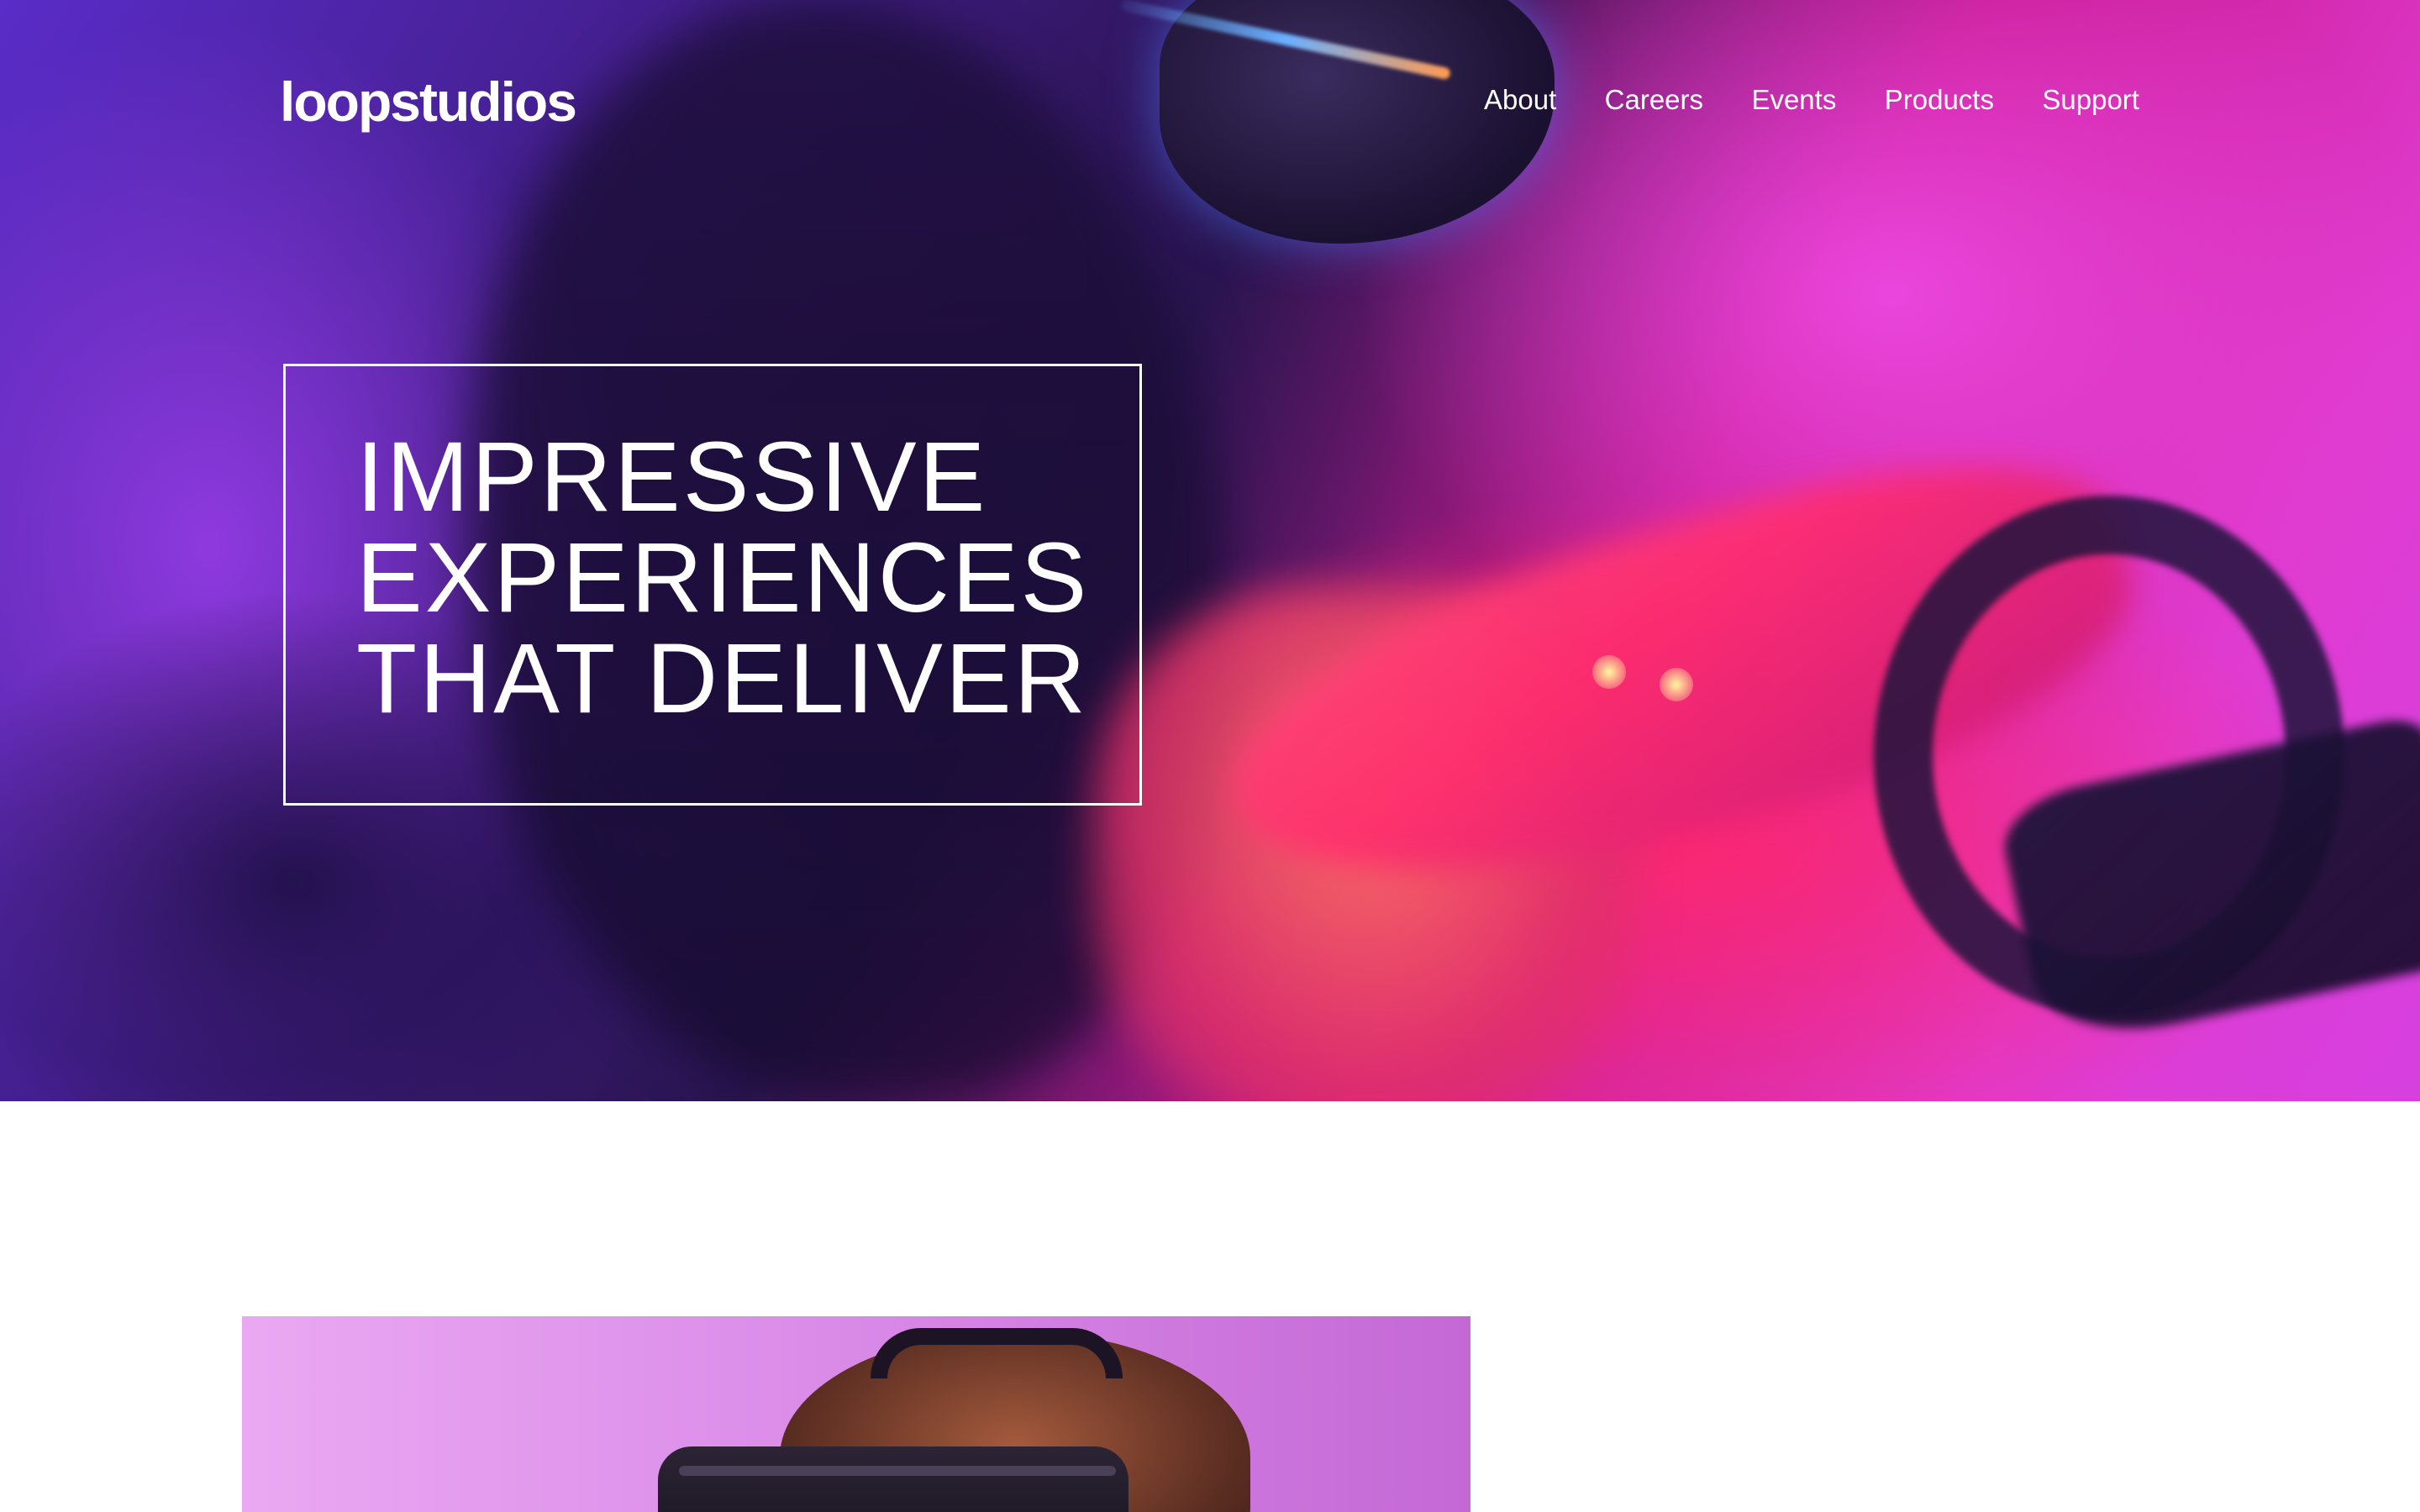 This screenshot has width=2420, height=1512. Describe the element at coordinates (1794, 99) in the screenshot. I see `nav-item-events: Events` at that location.